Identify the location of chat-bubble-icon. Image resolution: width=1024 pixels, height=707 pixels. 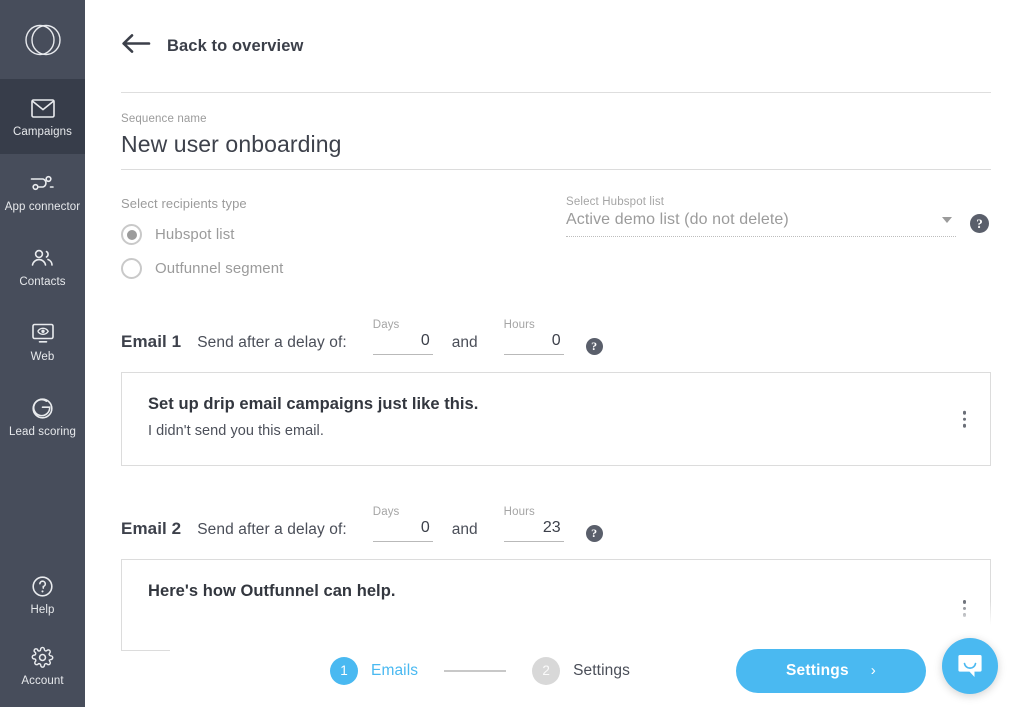
(970, 666).